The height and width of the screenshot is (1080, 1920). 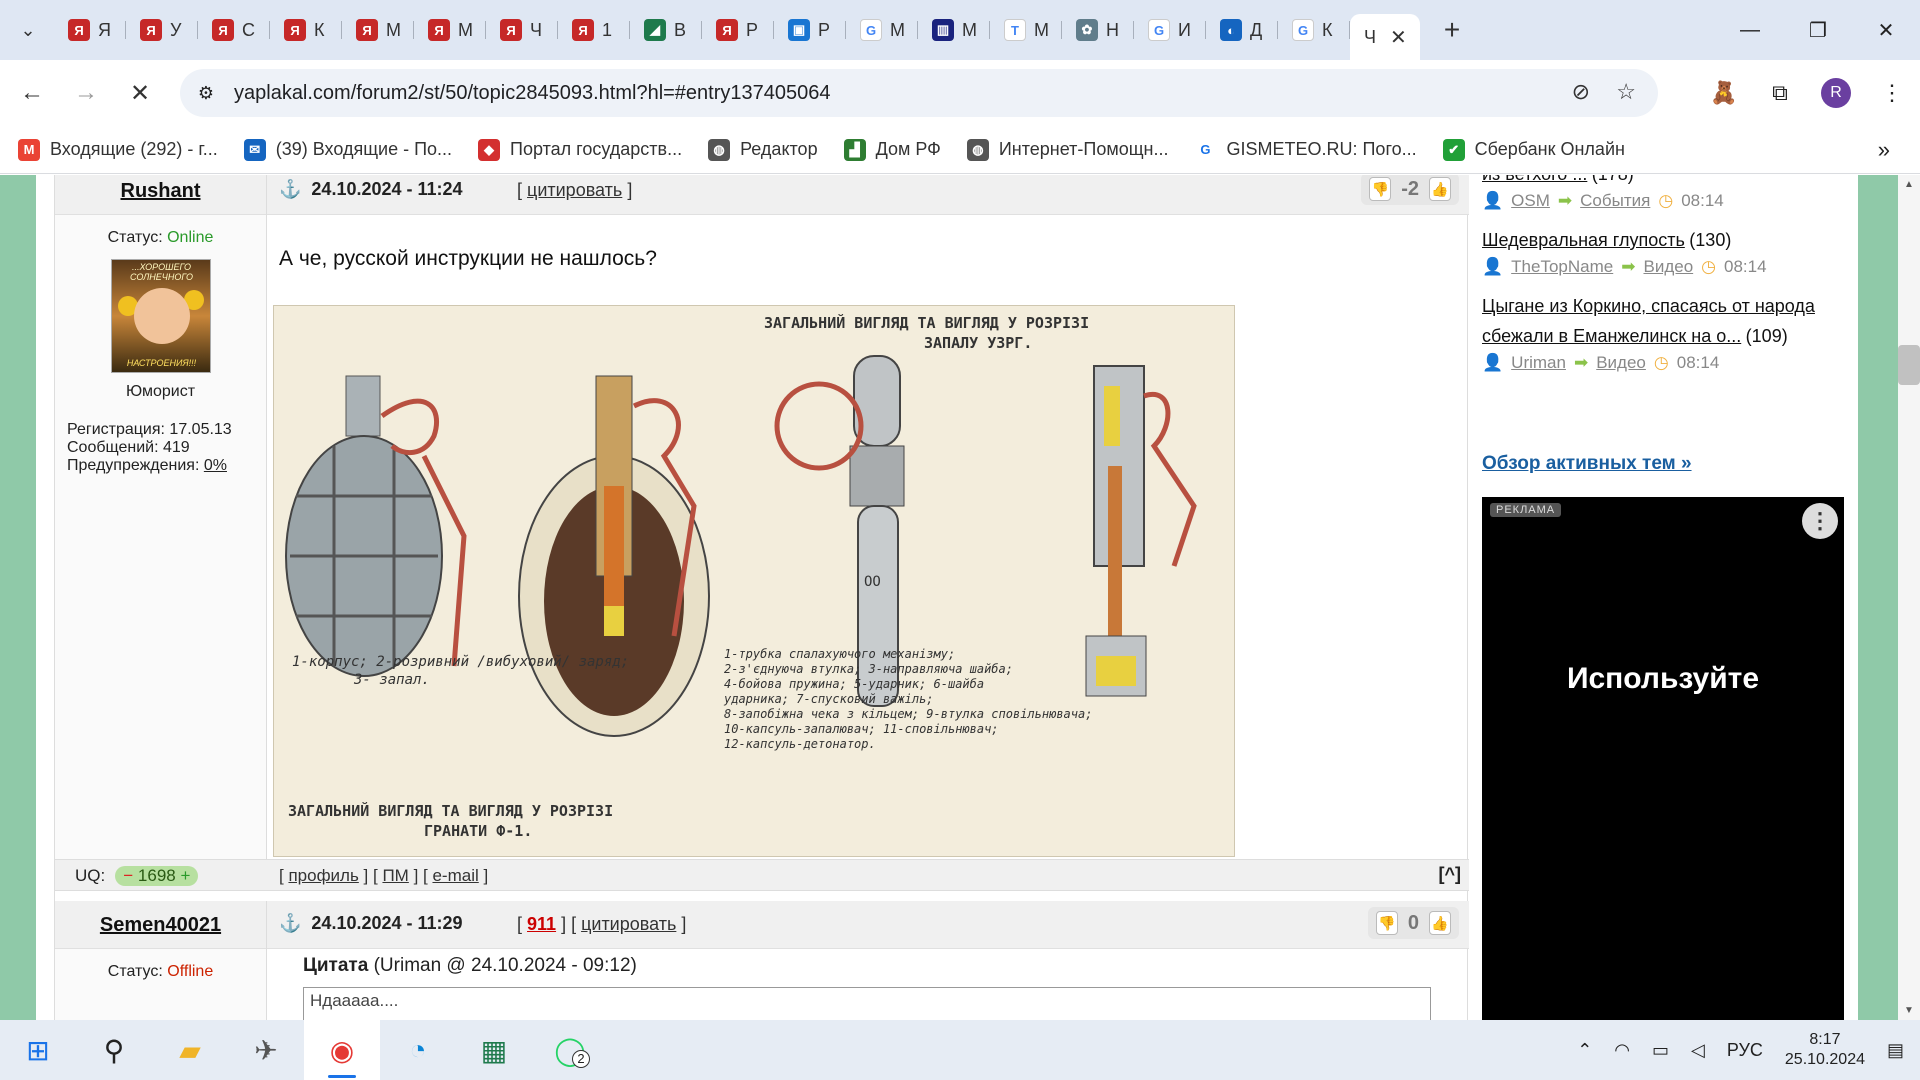 What do you see at coordinates (494, 1050) in the screenshot?
I see `excel-button: ▦` at bounding box center [494, 1050].